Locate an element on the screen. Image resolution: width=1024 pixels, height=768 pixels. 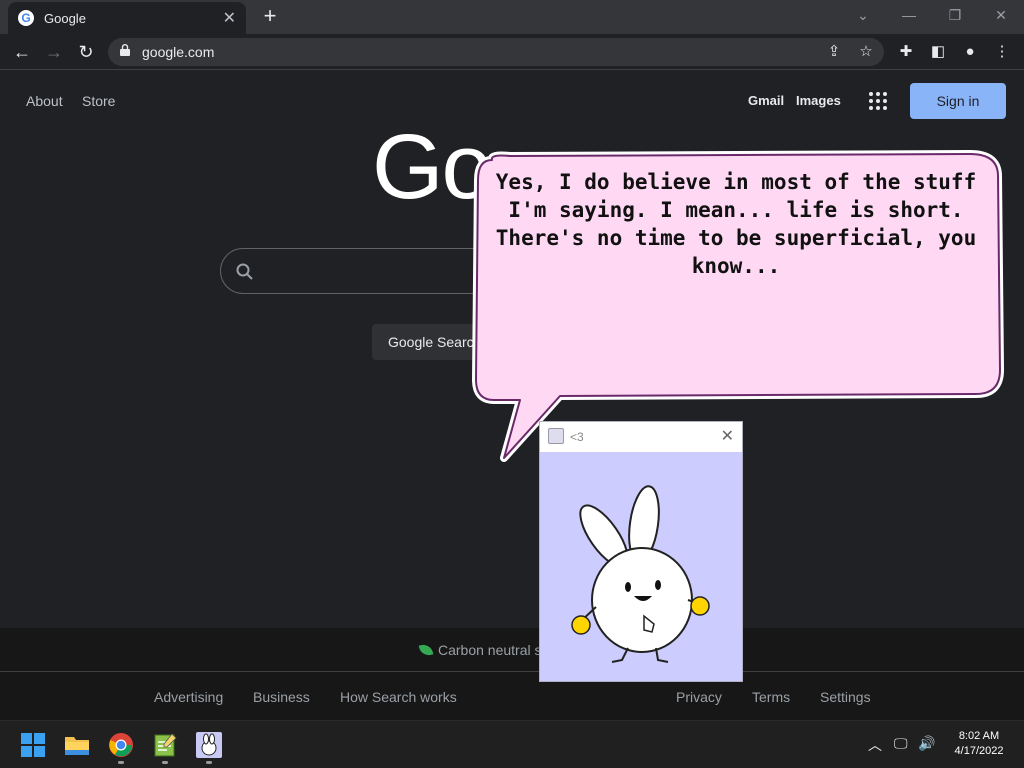
window-close-icon: ✕ is located at coordinates (1001, 15).